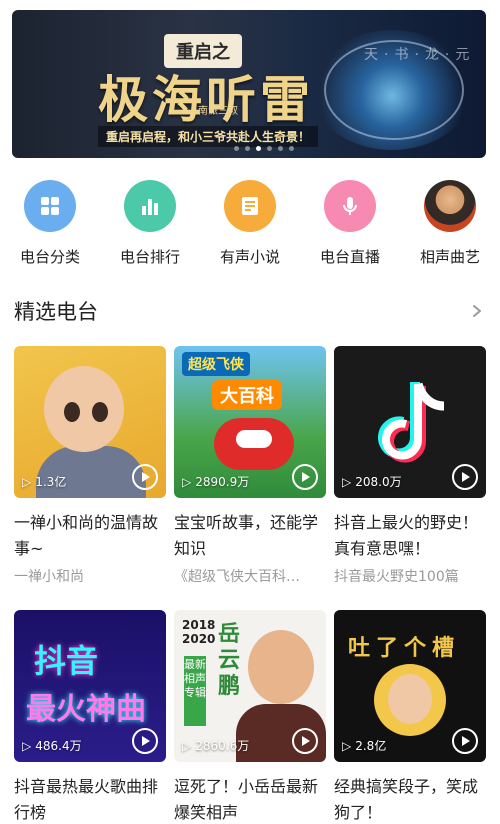  Describe the element at coordinates (195, 691) in the screenshot. I see `thumb-text: 最新相声专辑` at that location.